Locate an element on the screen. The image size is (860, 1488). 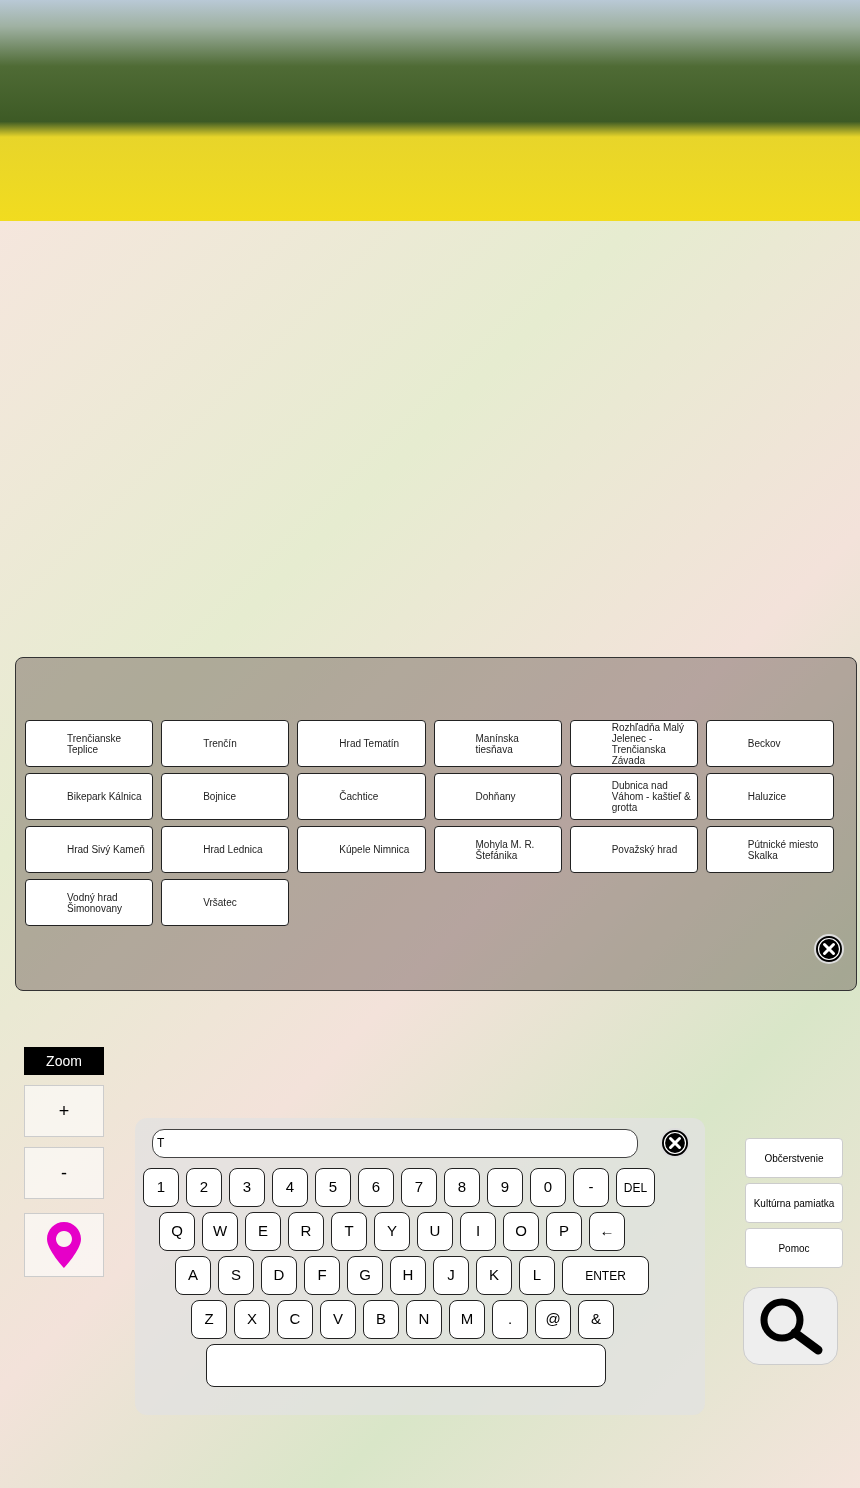
place-button: Mohyla M. R. Štefánika is located at coordinates (497, 849).